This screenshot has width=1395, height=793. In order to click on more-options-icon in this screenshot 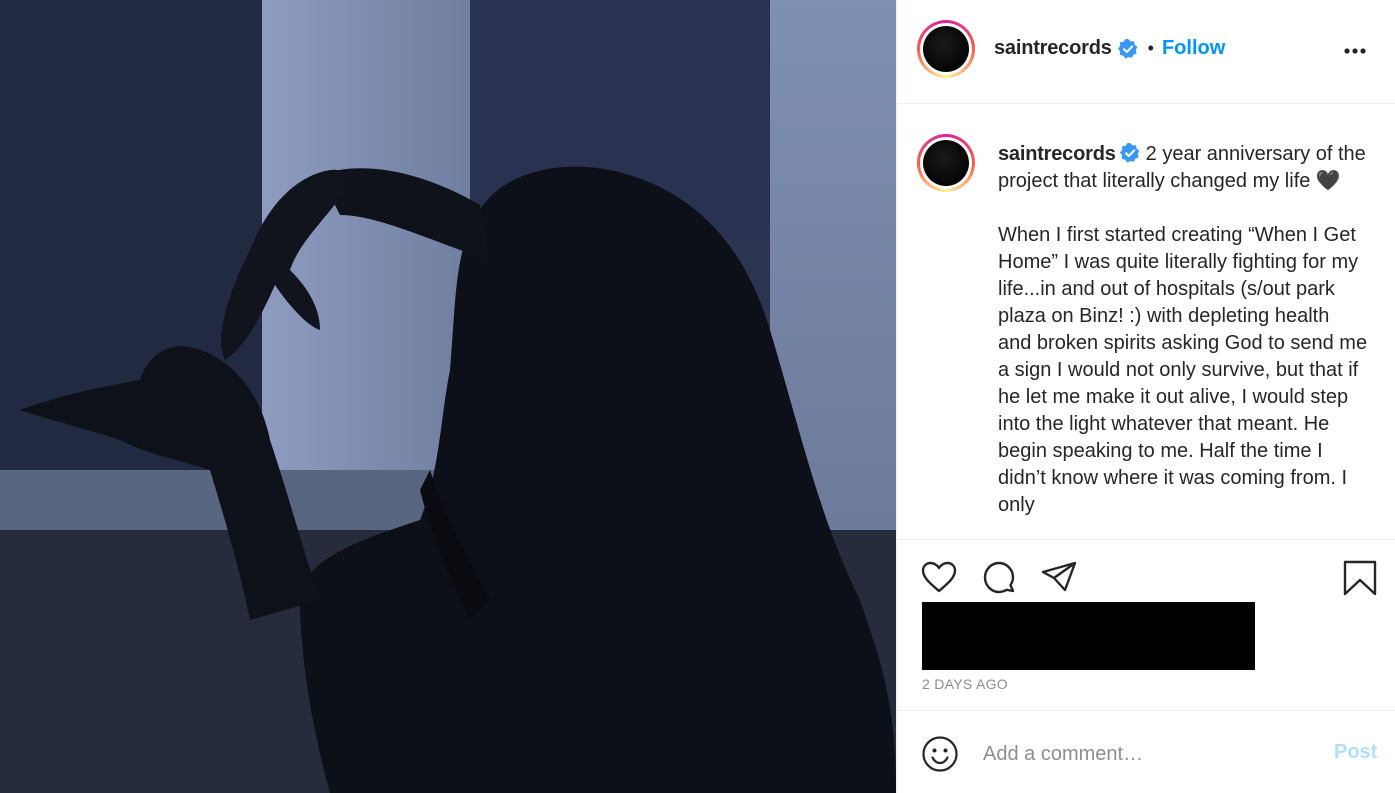, I will do `click(1355, 51)`.